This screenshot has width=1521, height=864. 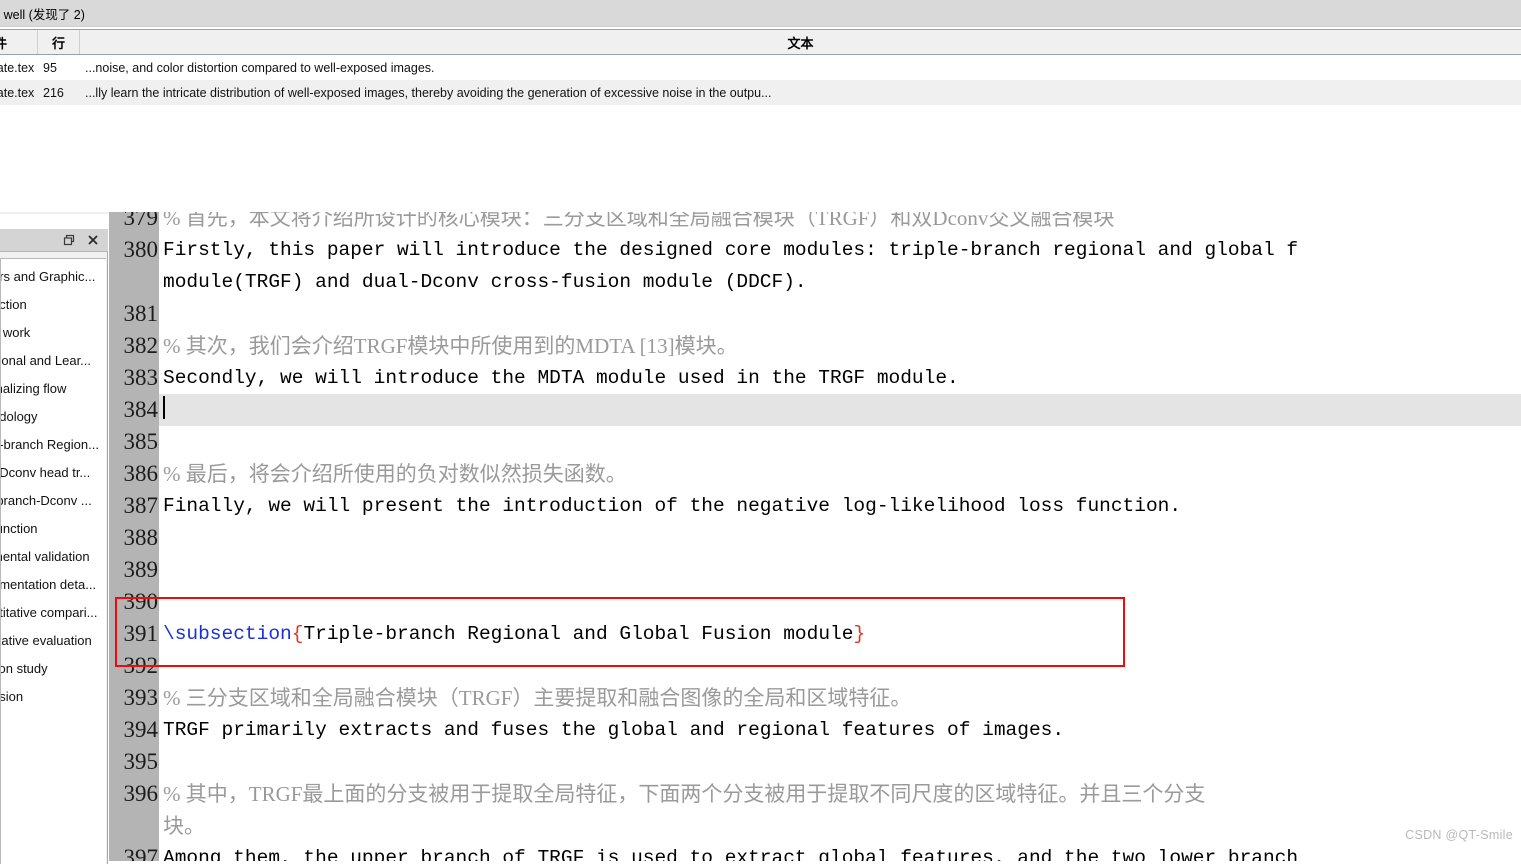 I want to click on close-icon, so click(x=93, y=240).